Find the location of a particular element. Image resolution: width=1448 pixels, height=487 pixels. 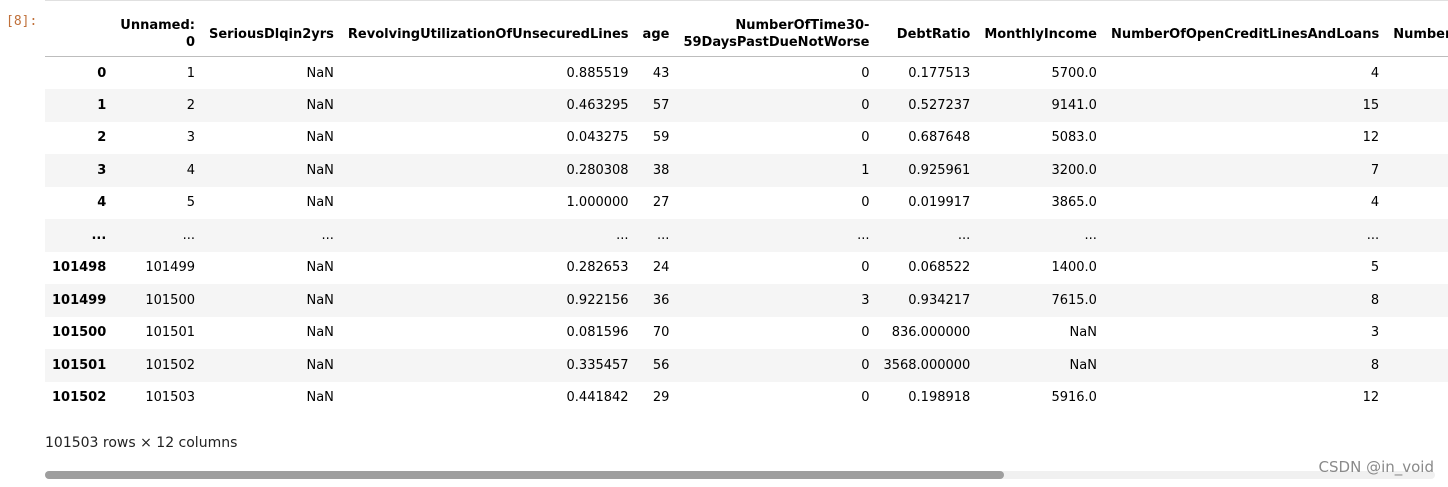

table-cell: 2 is located at coordinates (190, 105).